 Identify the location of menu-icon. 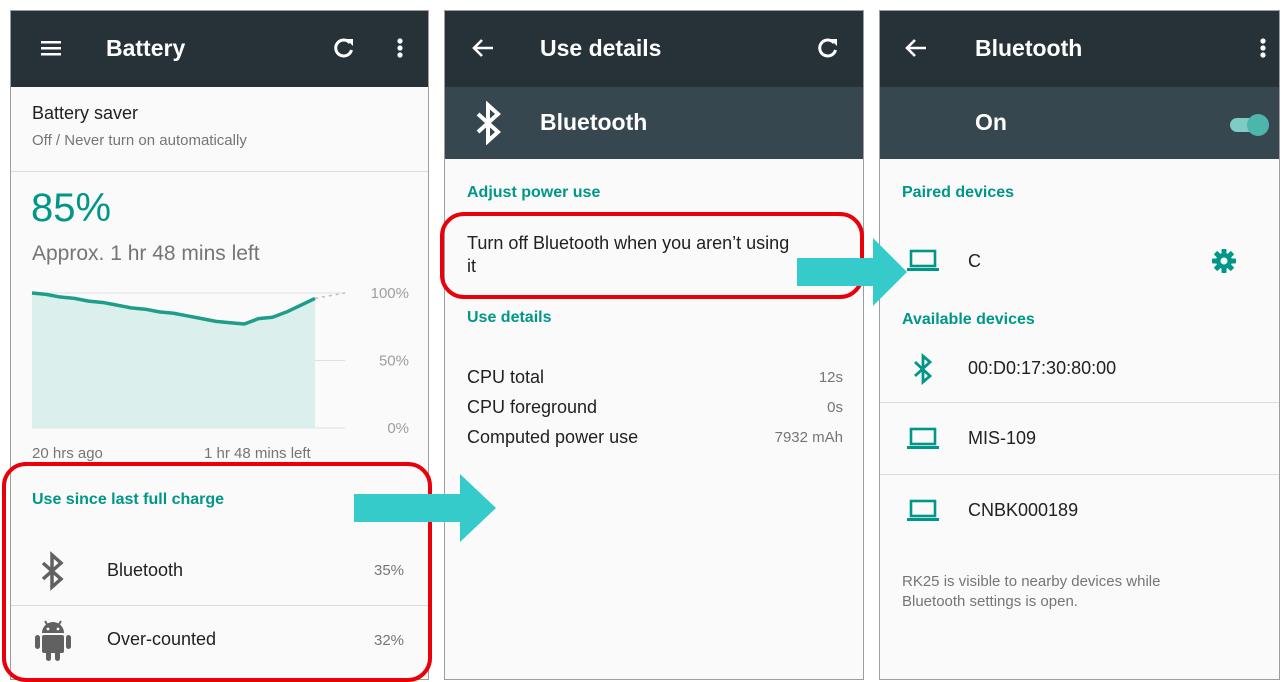
(52, 48).